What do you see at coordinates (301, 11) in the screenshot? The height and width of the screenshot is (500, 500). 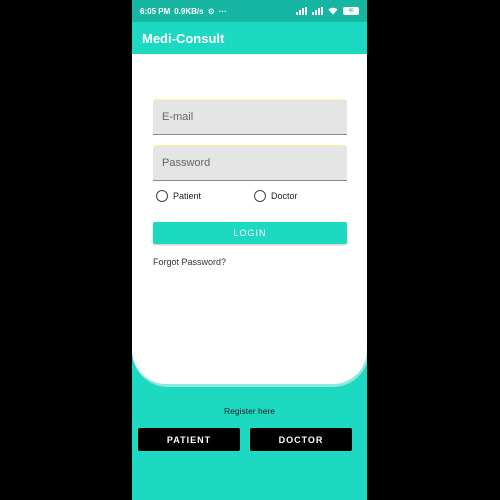 I see `signal-icon` at bounding box center [301, 11].